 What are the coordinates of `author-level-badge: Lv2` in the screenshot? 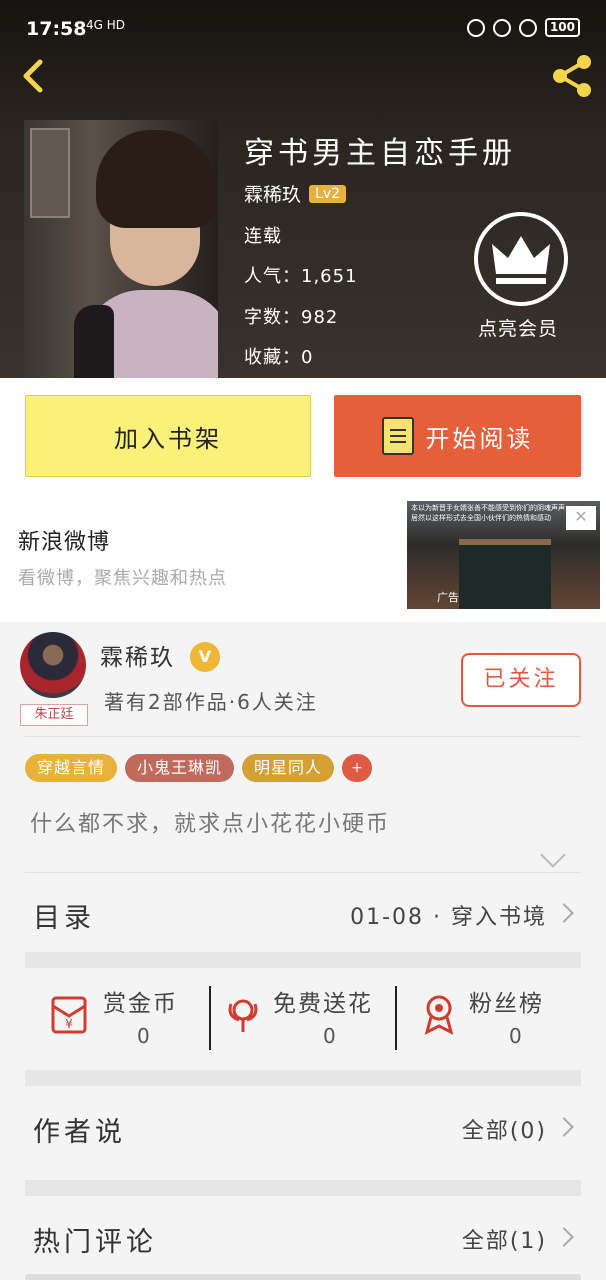 It's located at (328, 193).